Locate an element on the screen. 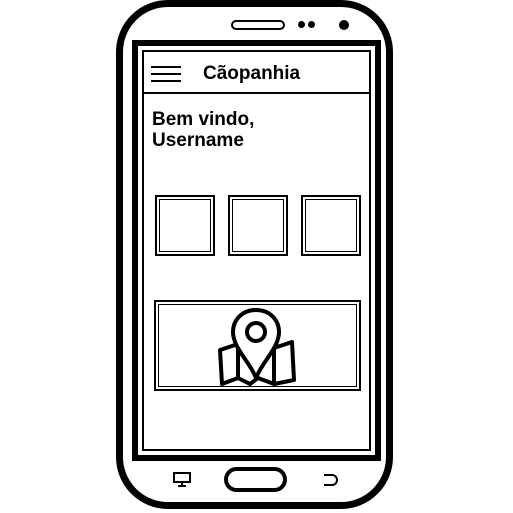 The image size is (513, 513). back-icon is located at coordinates (330, 480).